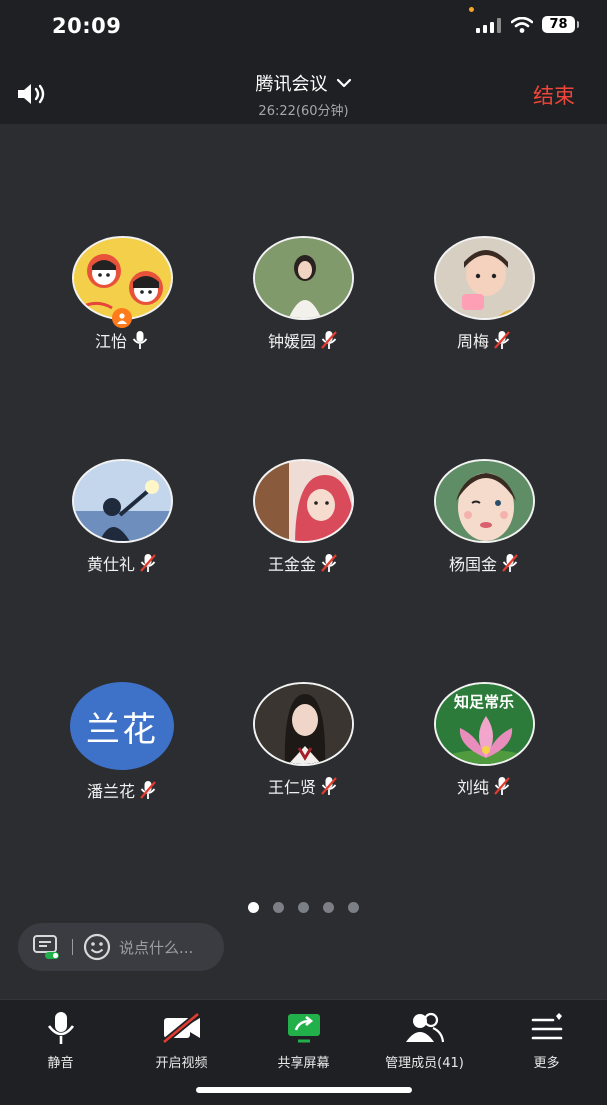 This screenshot has width=607, height=1105. What do you see at coordinates (291, 787) in the screenshot?
I see `participant-name: 王仁贤` at bounding box center [291, 787].